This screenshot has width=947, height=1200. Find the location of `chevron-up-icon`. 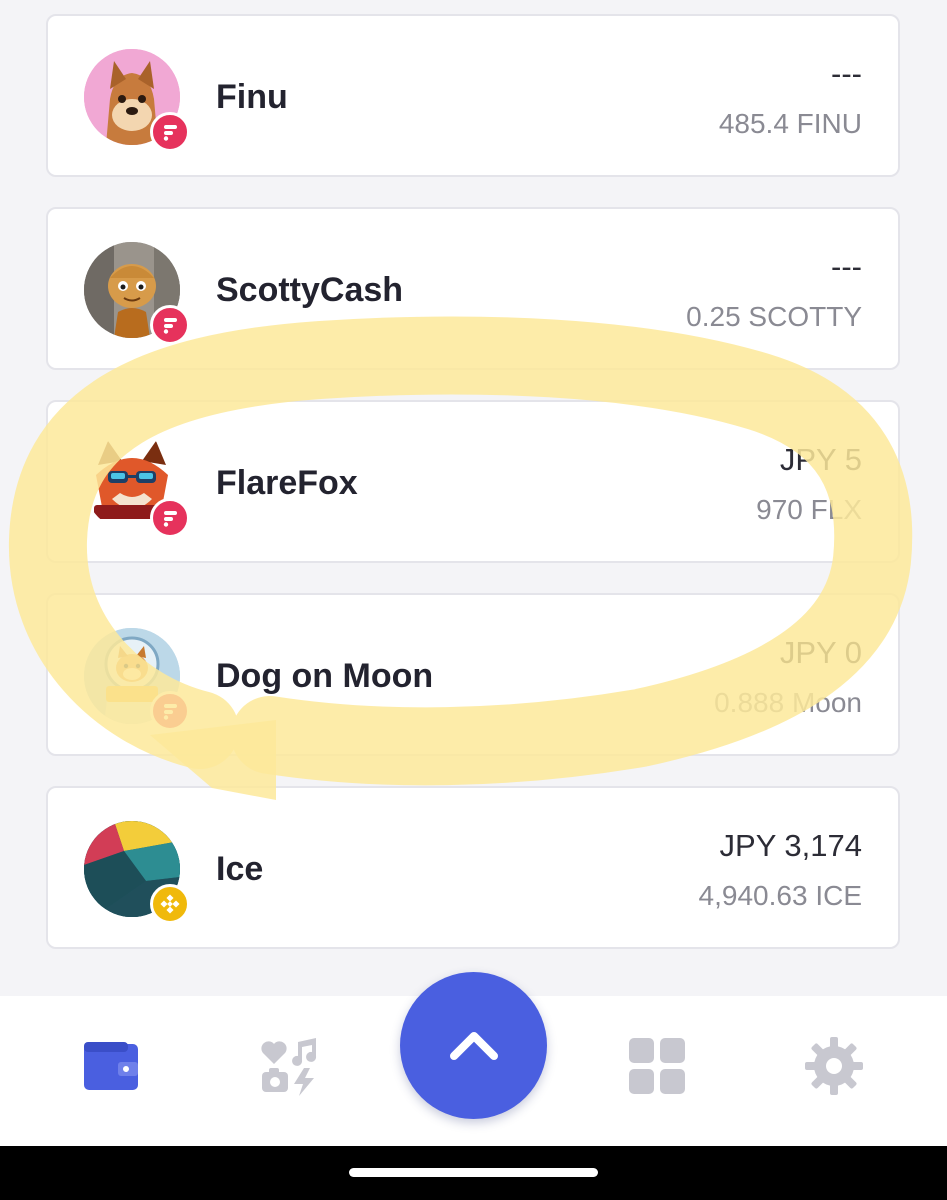

chevron-up-icon is located at coordinates (473, 1045).